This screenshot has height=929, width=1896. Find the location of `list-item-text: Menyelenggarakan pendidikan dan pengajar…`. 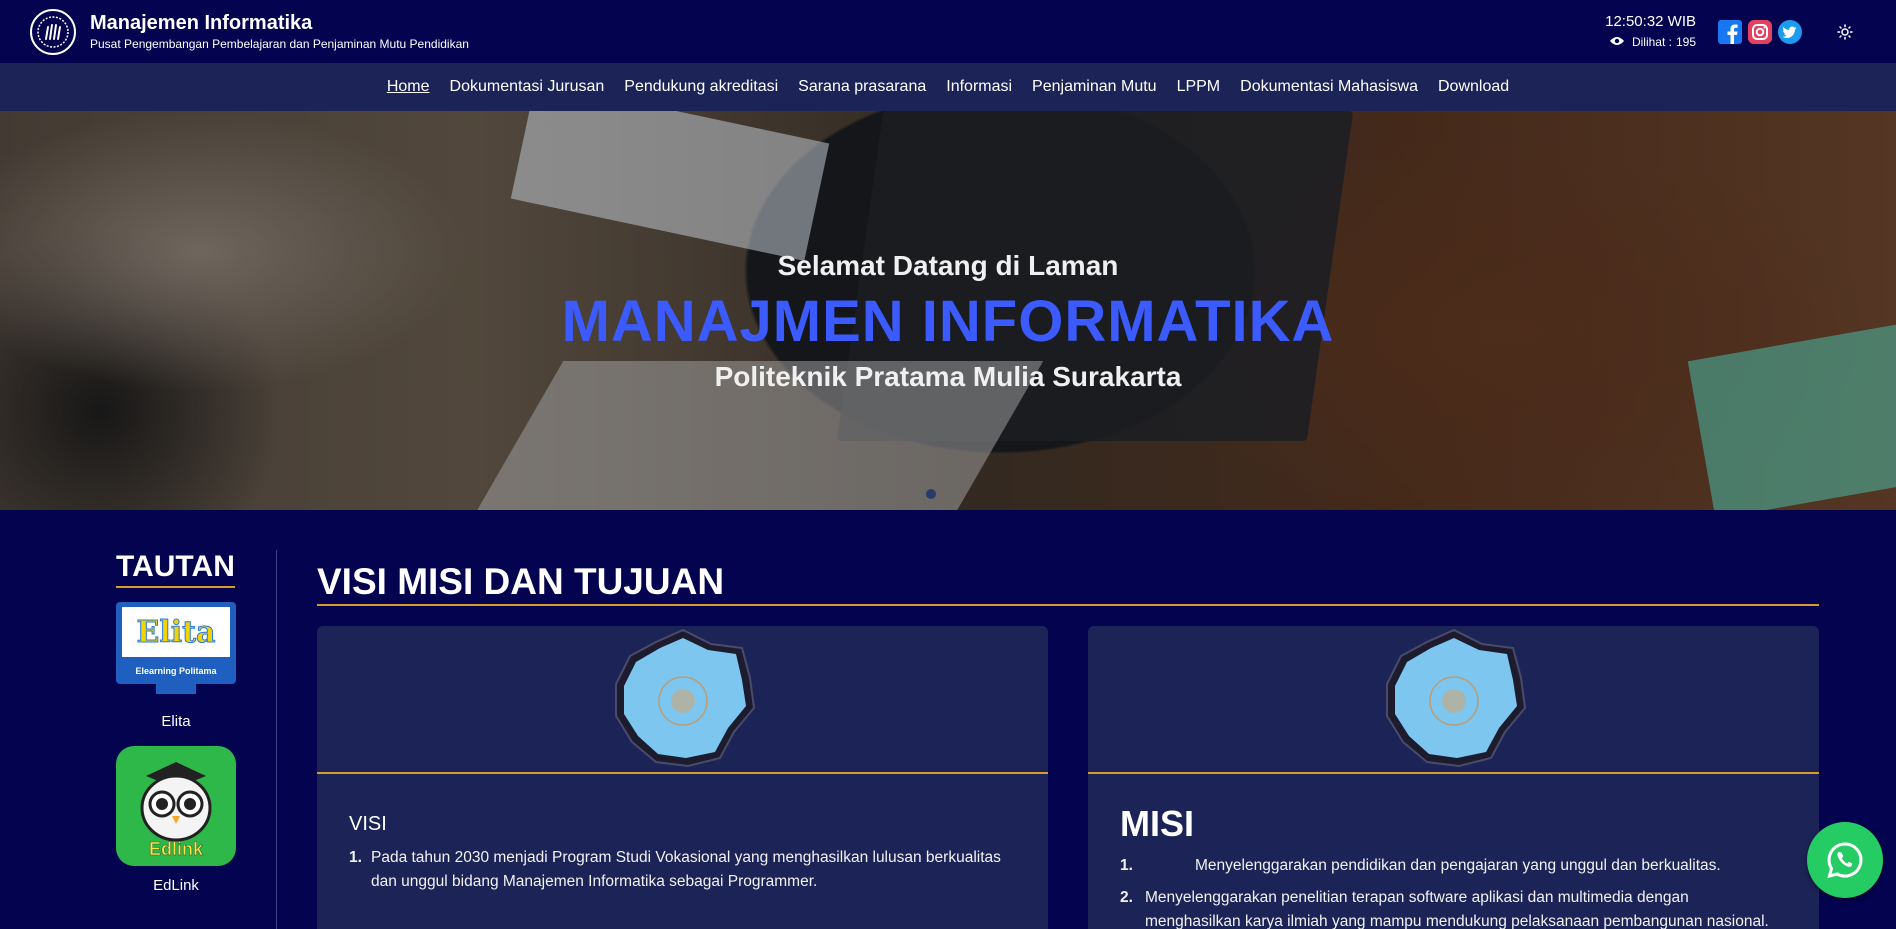

list-item-text: Menyelenggarakan pendidikan dan pengajar… is located at coordinates (1458, 865).